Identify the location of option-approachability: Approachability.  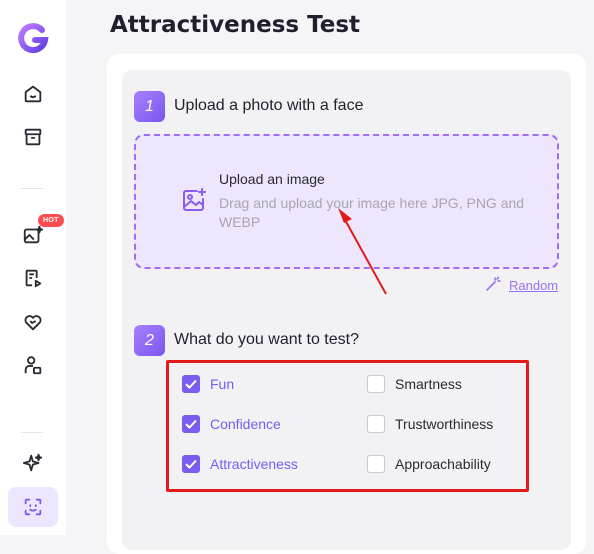
(429, 464).